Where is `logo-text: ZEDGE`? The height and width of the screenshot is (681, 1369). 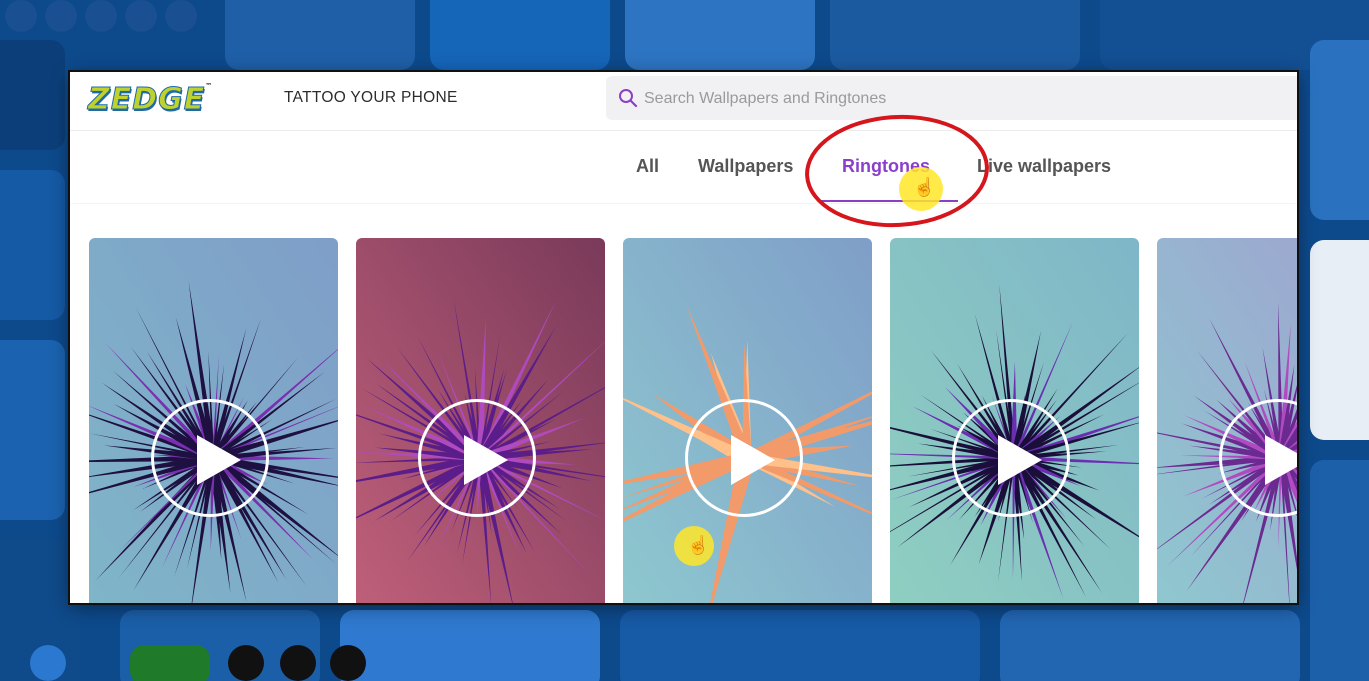
logo-text: ZEDGE is located at coordinates (146, 100).